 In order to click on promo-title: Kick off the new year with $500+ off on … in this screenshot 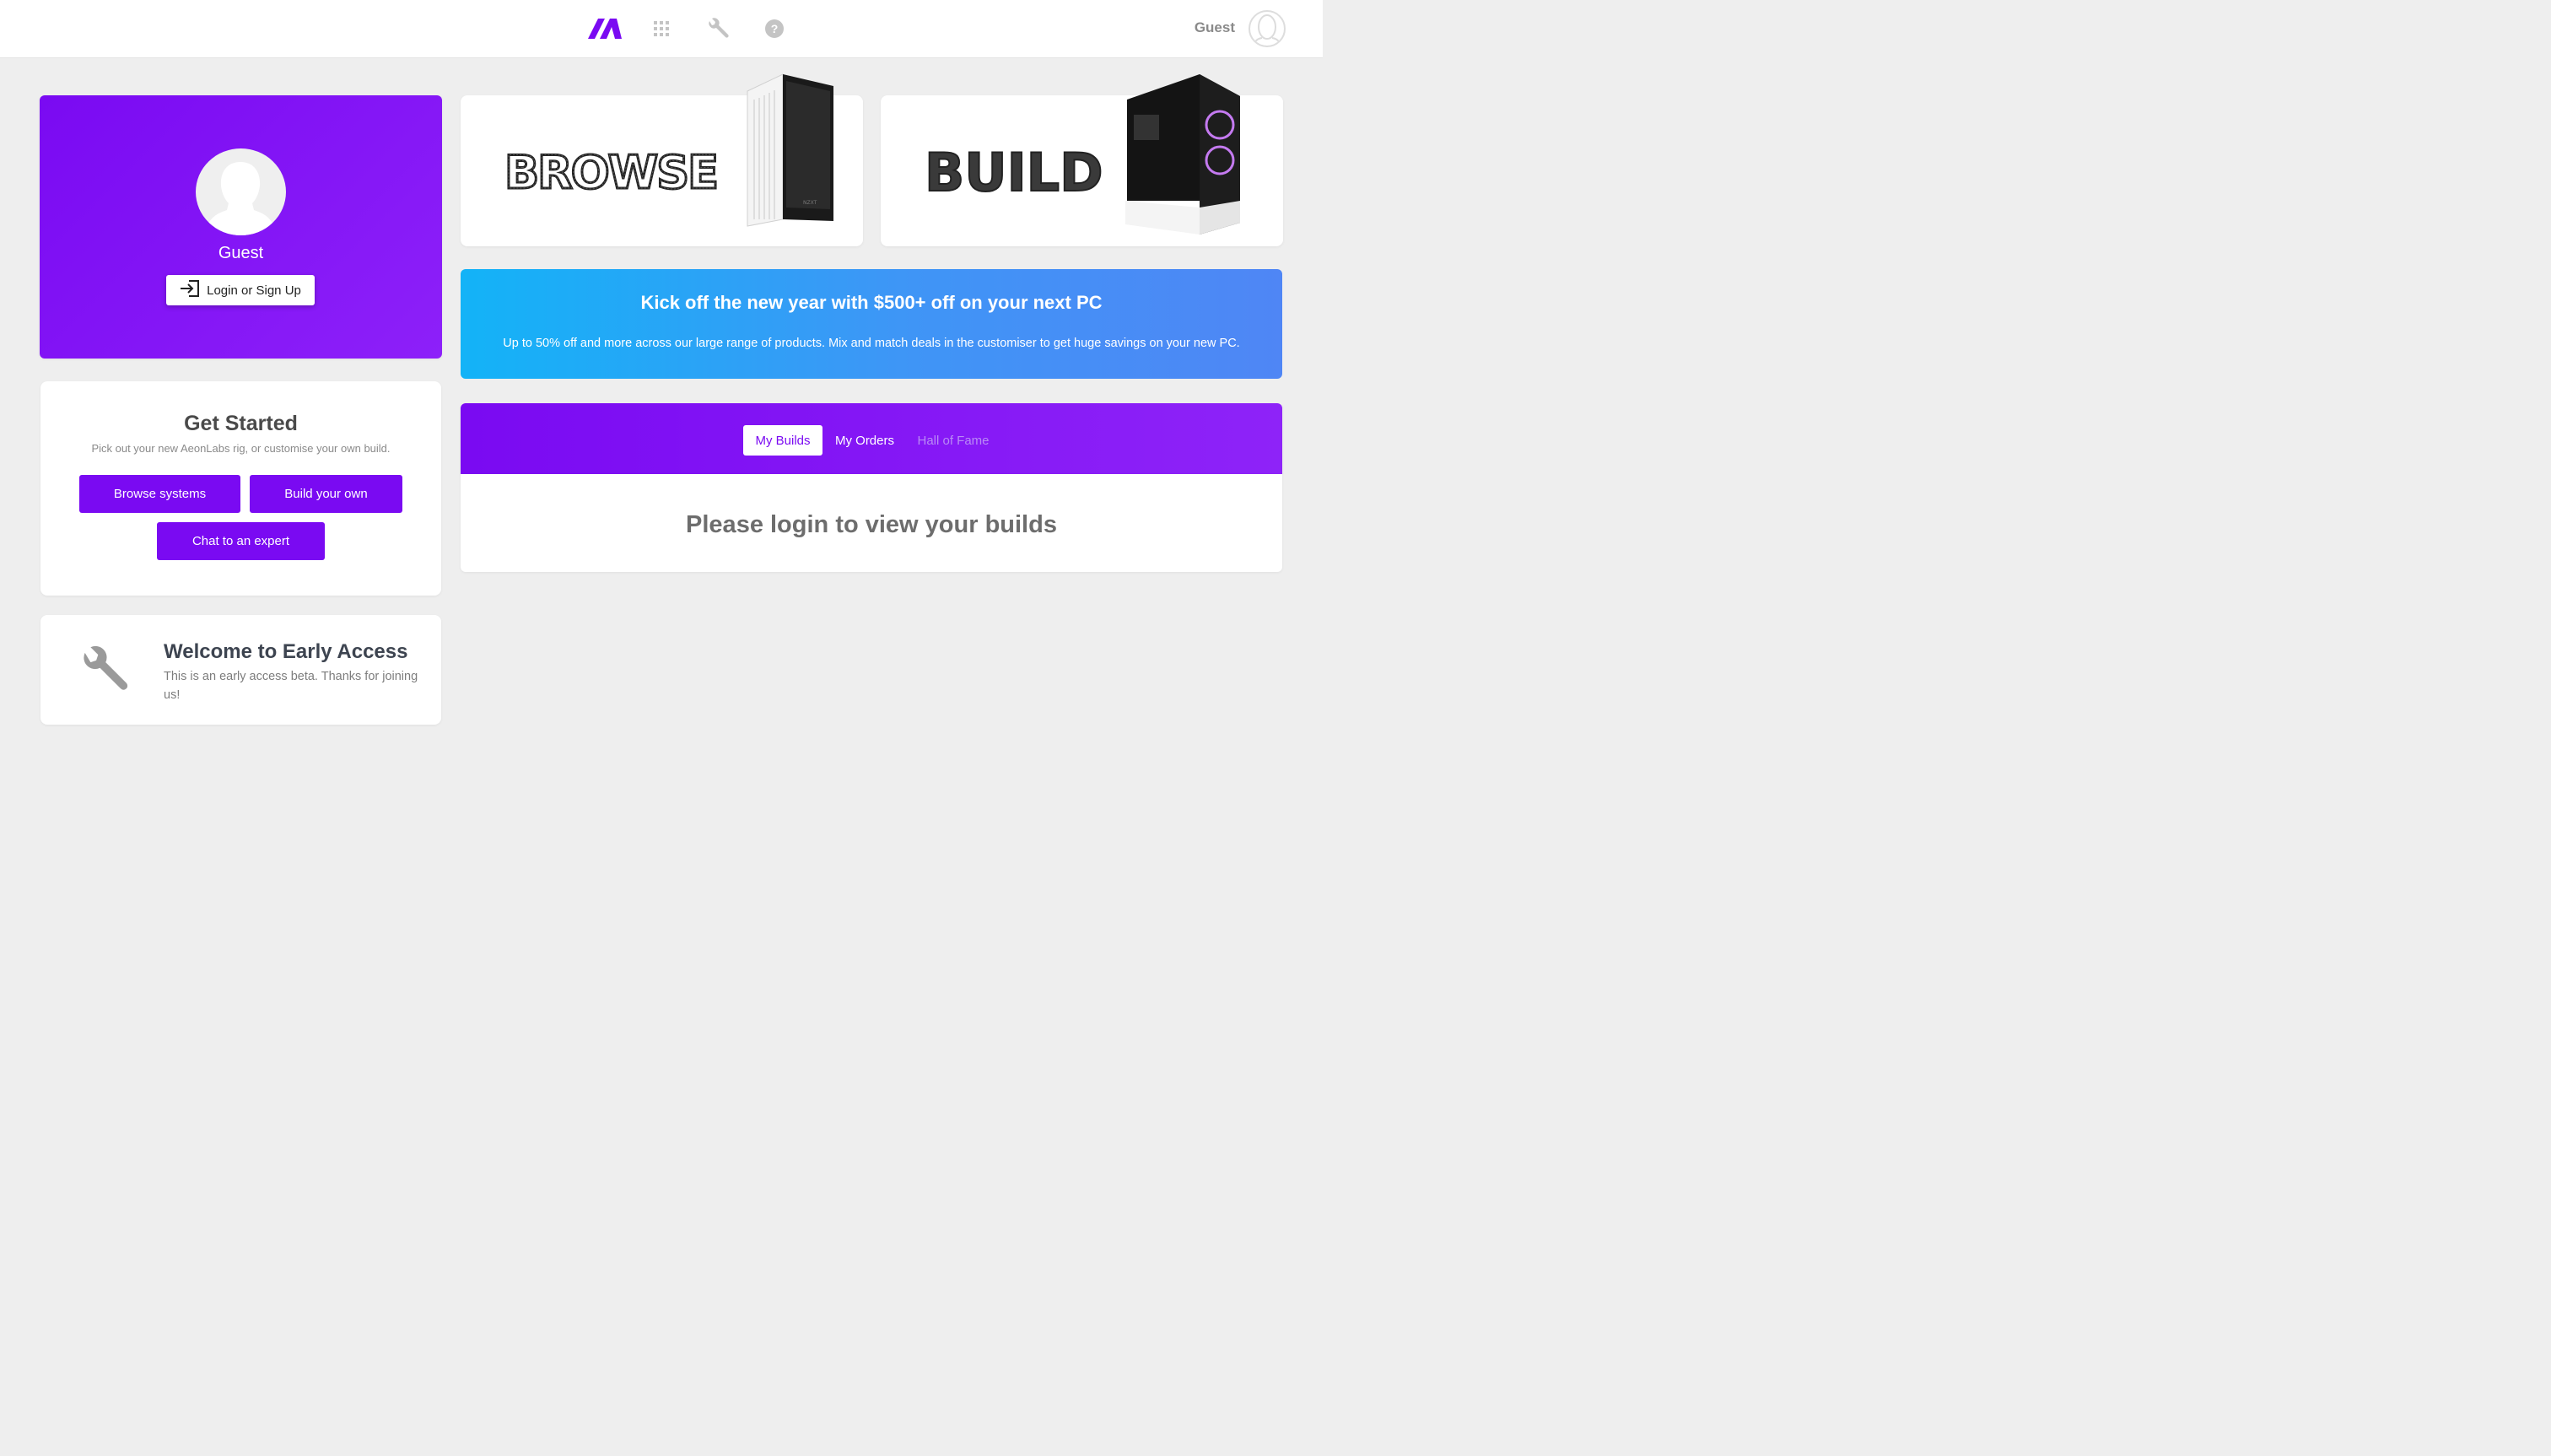, I will do `click(871, 302)`.